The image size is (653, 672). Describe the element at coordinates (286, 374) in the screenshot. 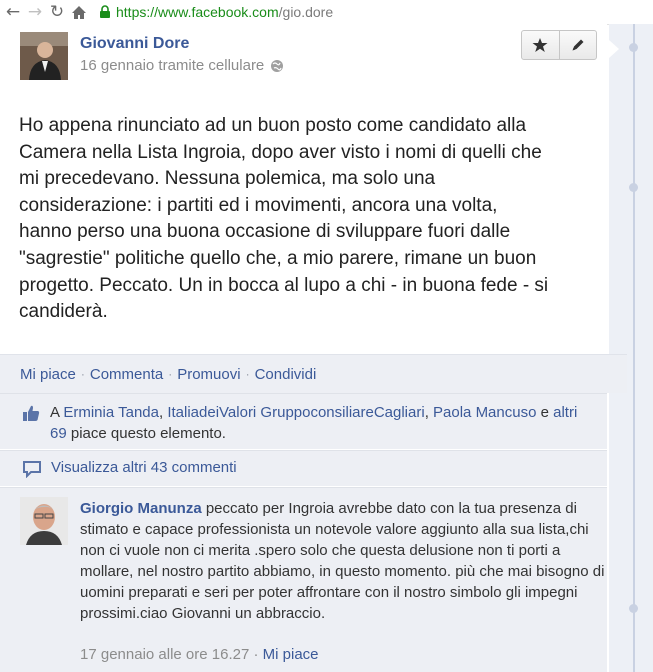

I see `share-link: Condividi` at that location.